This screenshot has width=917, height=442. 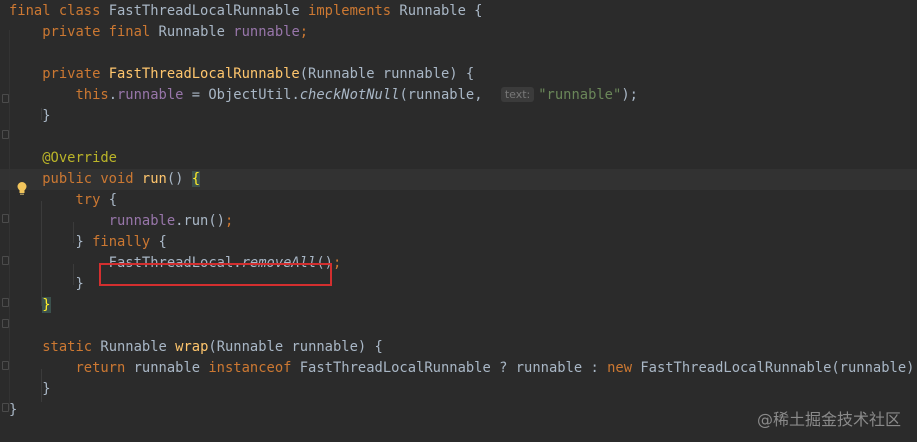 What do you see at coordinates (517, 94) in the screenshot?
I see `parameter-hint: text:` at bounding box center [517, 94].